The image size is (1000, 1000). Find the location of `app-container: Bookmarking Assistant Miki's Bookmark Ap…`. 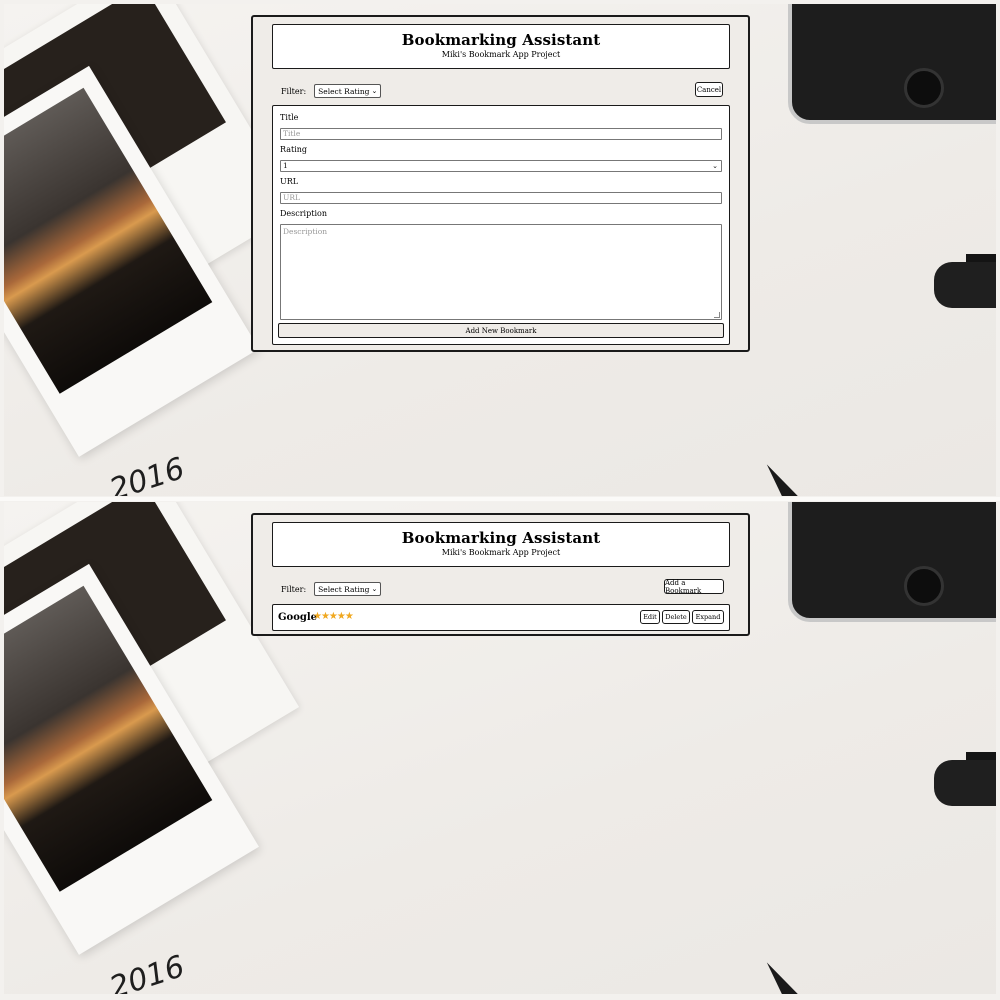

app-container: Bookmarking Assistant Miki's Bookmark Ap… is located at coordinates (500, 574).